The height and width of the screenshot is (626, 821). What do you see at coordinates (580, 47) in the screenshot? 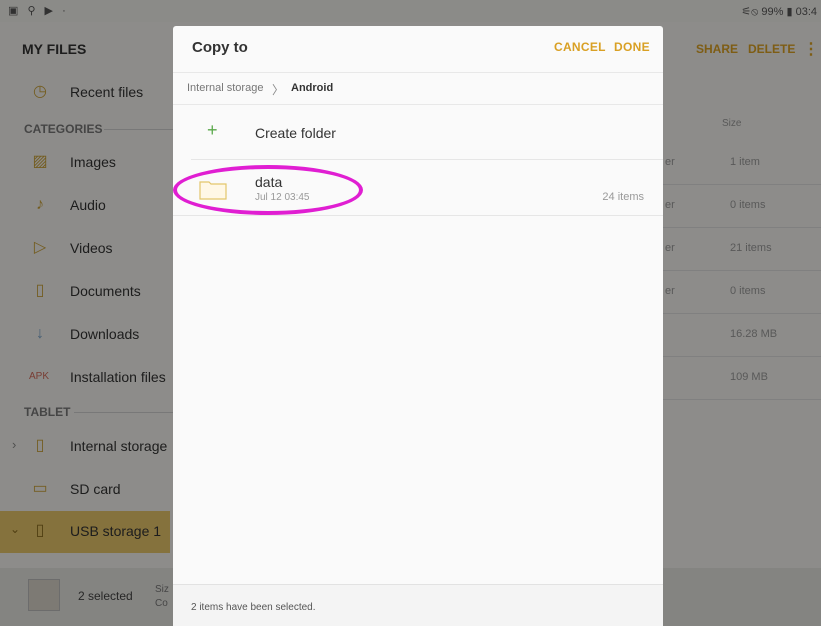
I see `cancel-button: CANCEL` at bounding box center [580, 47].